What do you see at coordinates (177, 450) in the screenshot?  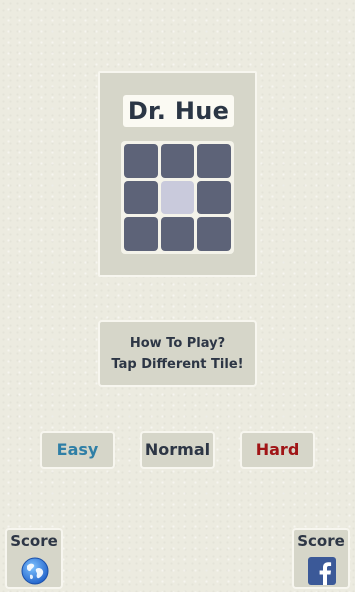 I see `normal-button: Normal` at bounding box center [177, 450].